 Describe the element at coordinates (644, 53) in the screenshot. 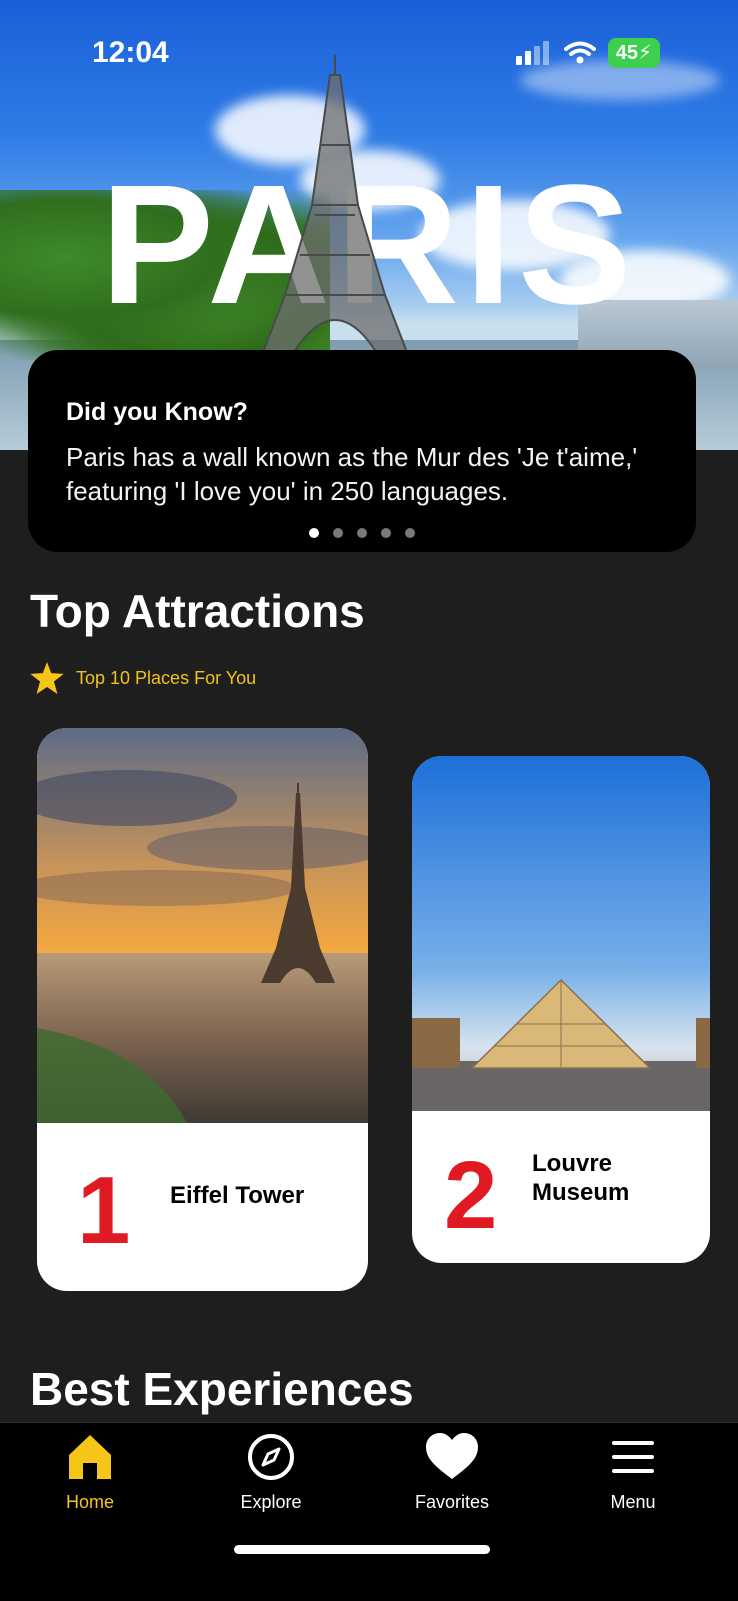

I see `charging-icon: ⚡` at that location.